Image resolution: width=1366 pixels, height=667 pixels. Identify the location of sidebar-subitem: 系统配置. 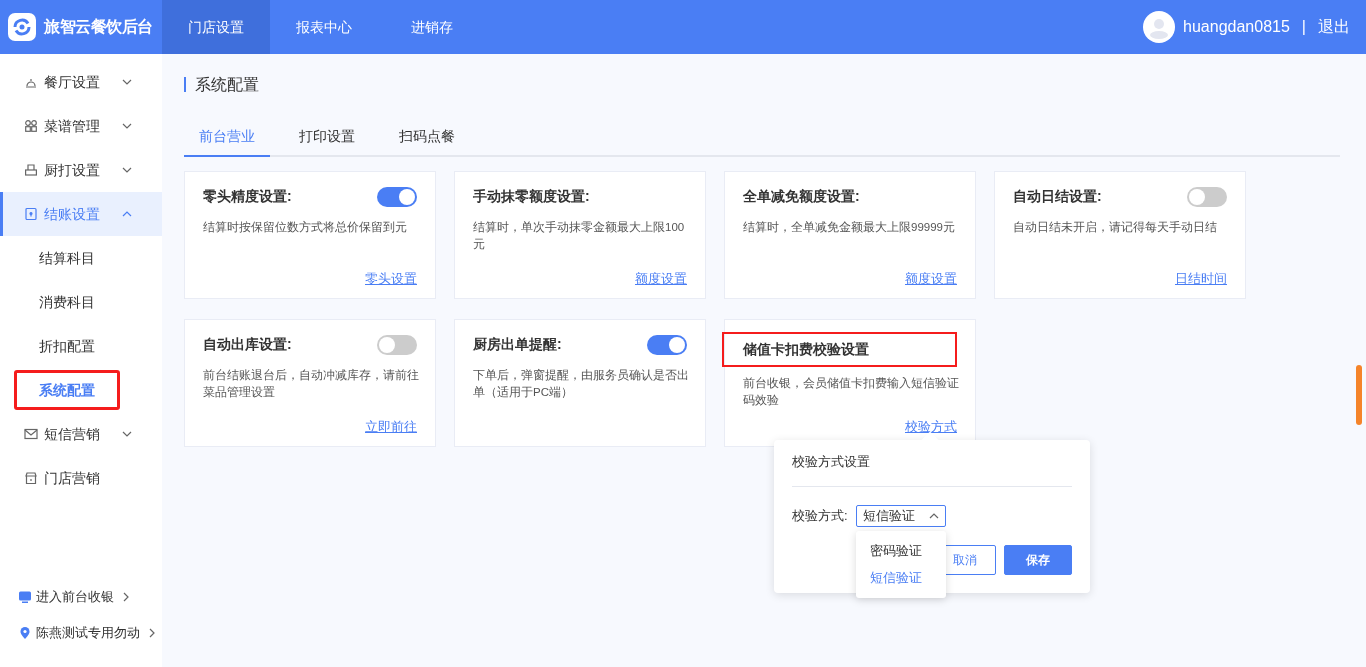
(67, 390).